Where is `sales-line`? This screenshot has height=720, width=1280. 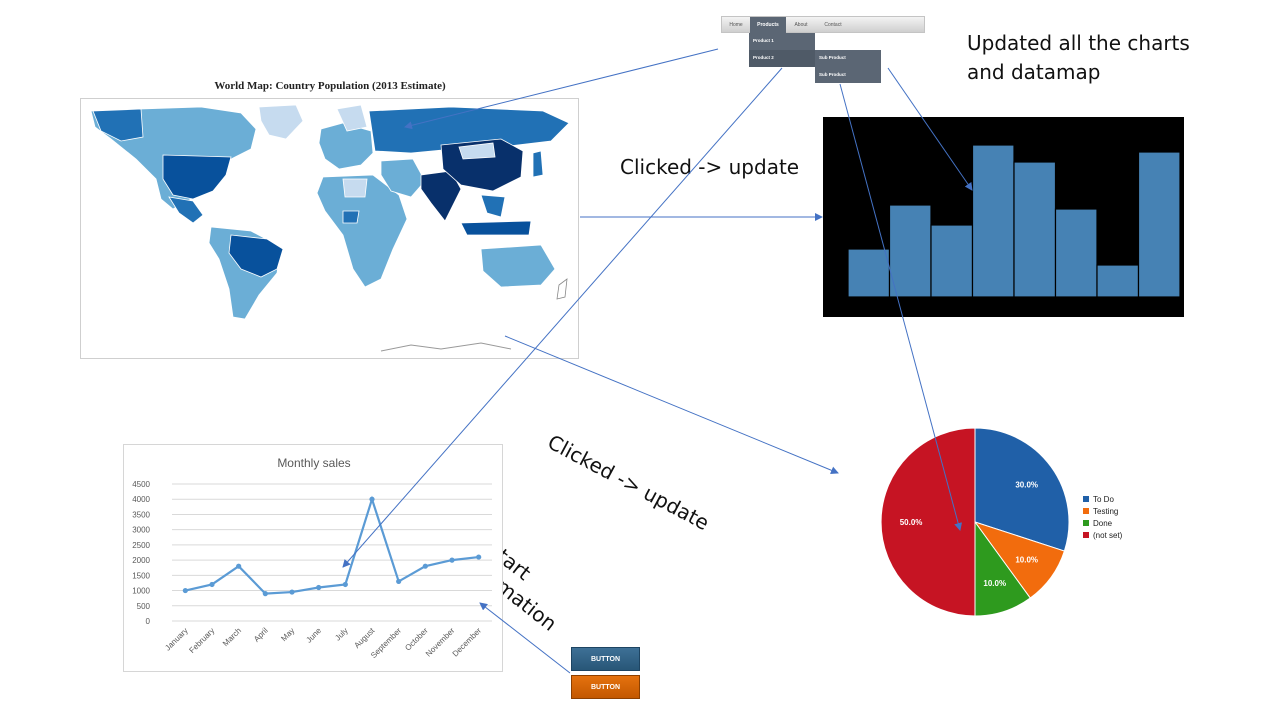 sales-line is located at coordinates (332, 545).